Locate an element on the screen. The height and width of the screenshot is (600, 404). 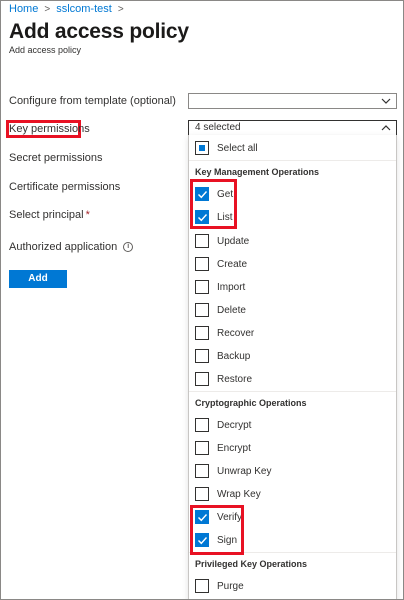
select-all-checkbox is located at coordinates (202, 148).